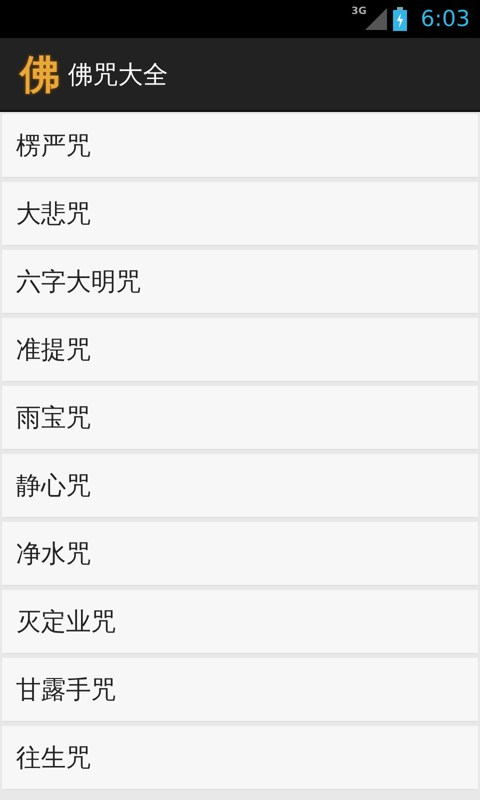  Describe the element at coordinates (240, 758) in the screenshot. I see `list-item: 往生咒` at that location.